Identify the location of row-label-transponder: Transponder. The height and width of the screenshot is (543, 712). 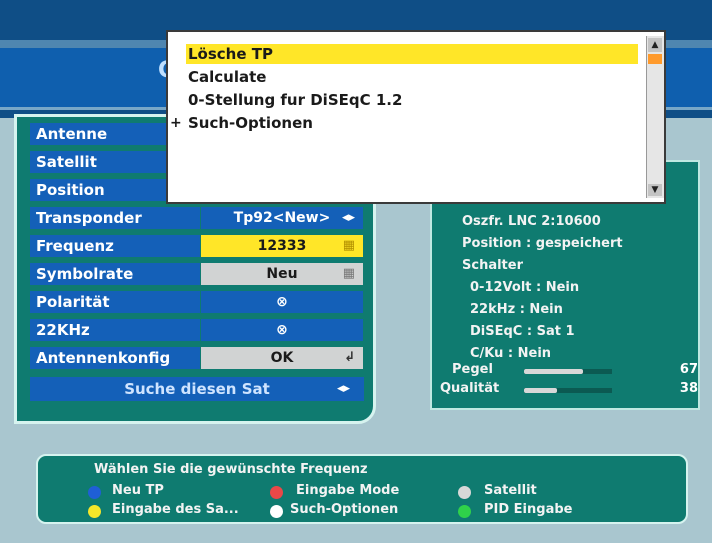
(115, 218).